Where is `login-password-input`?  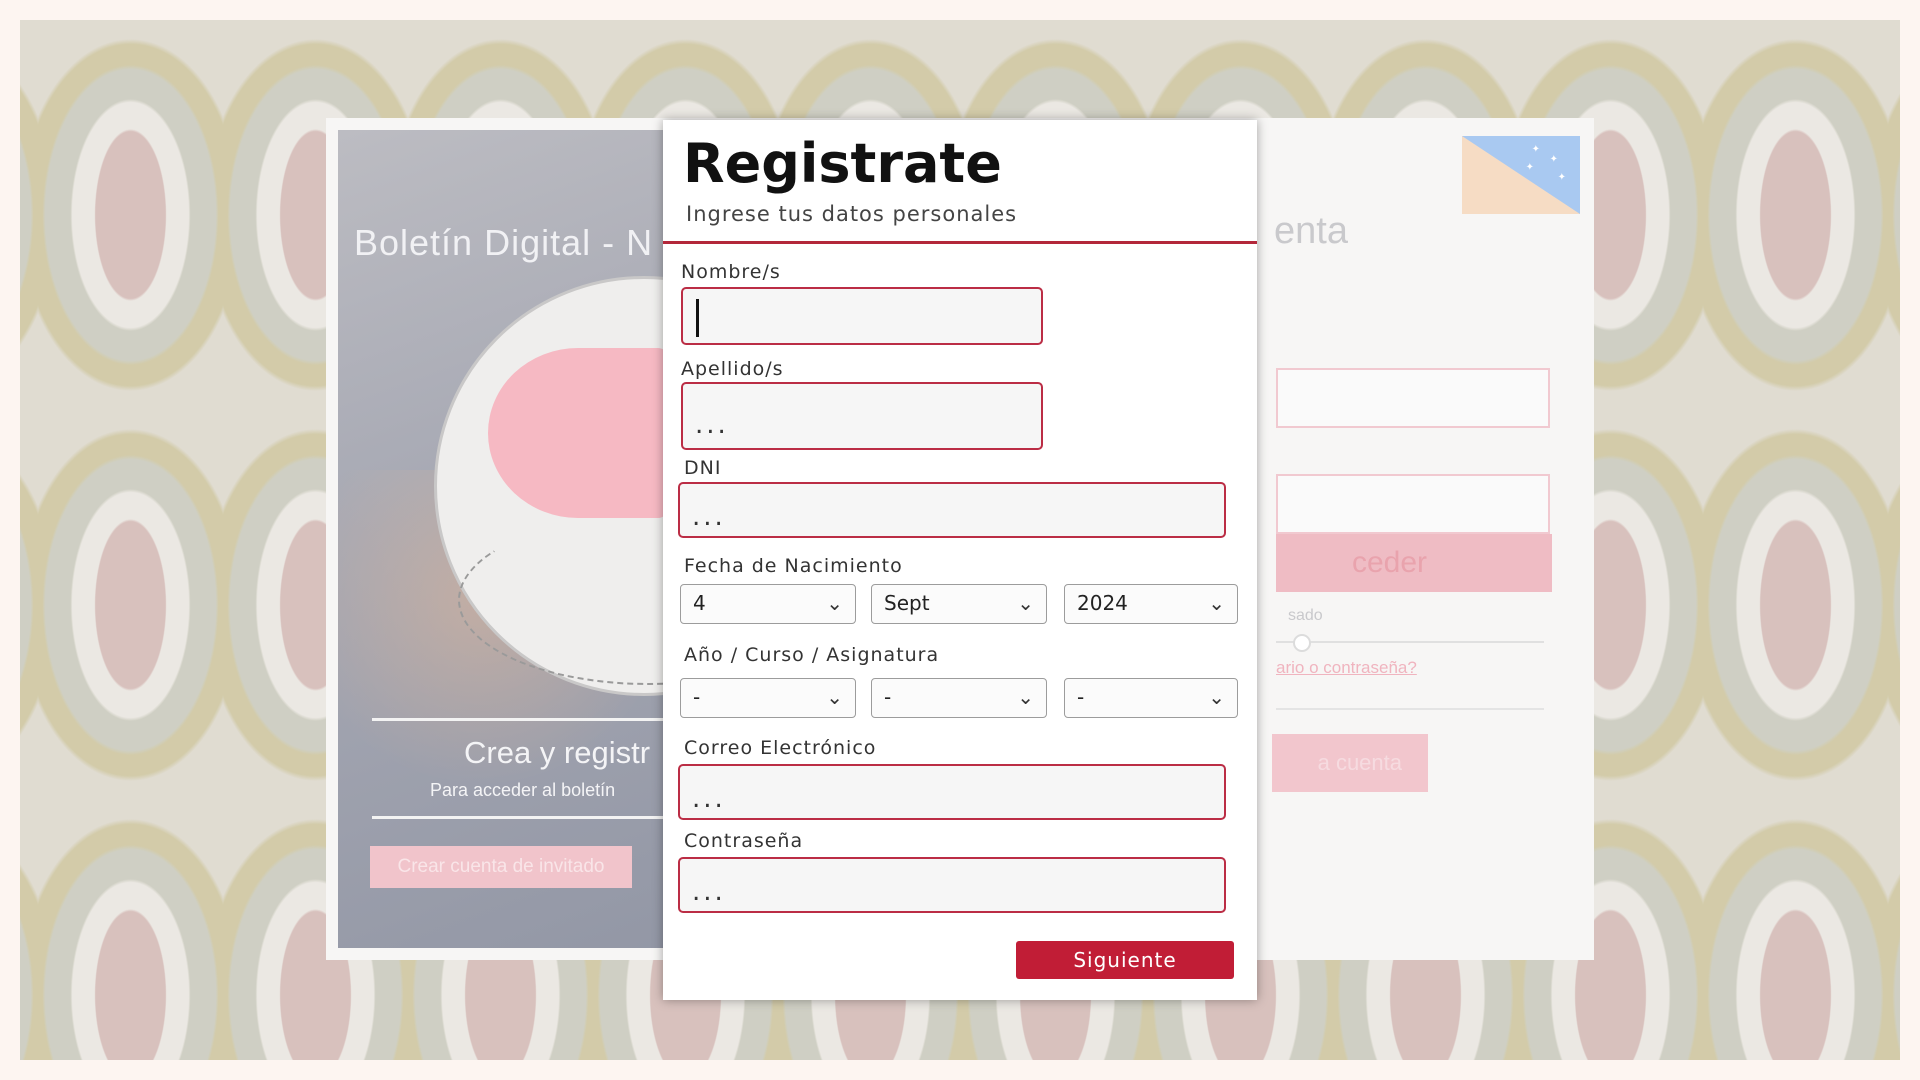 login-password-input is located at coordinates (1413, 504).